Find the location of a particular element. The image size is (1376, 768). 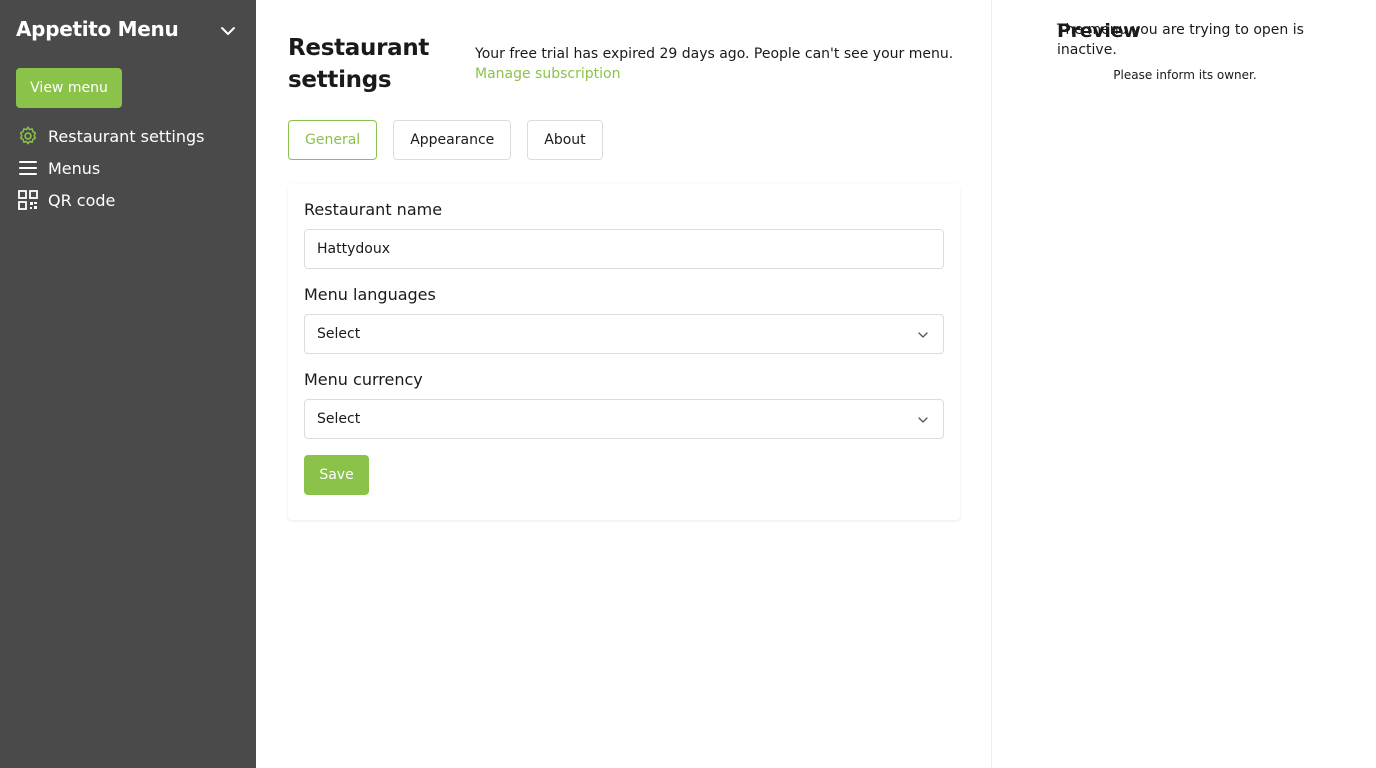

sidebar-item-label: Restaurant settings is located at coordinates (126, 136).